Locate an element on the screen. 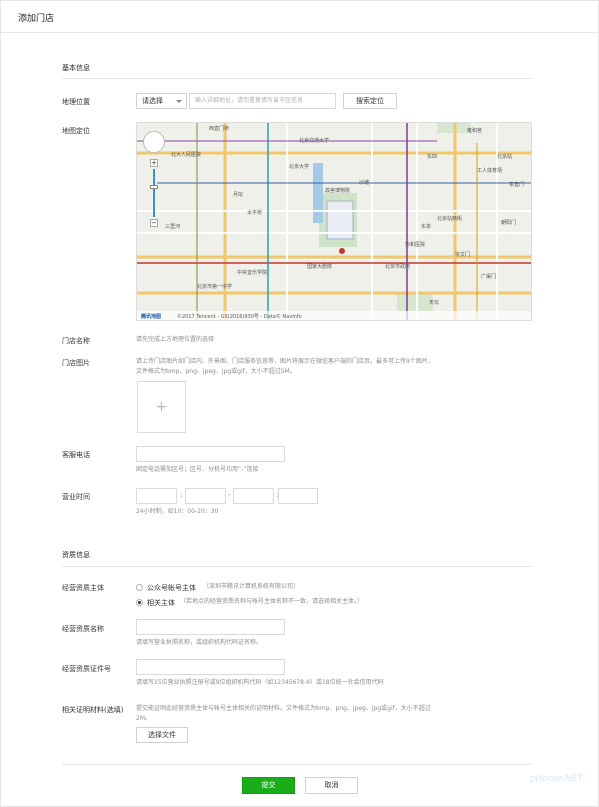 This screenshot has width=599, height=807. cert-number-input is located at coordinates (210, 667).